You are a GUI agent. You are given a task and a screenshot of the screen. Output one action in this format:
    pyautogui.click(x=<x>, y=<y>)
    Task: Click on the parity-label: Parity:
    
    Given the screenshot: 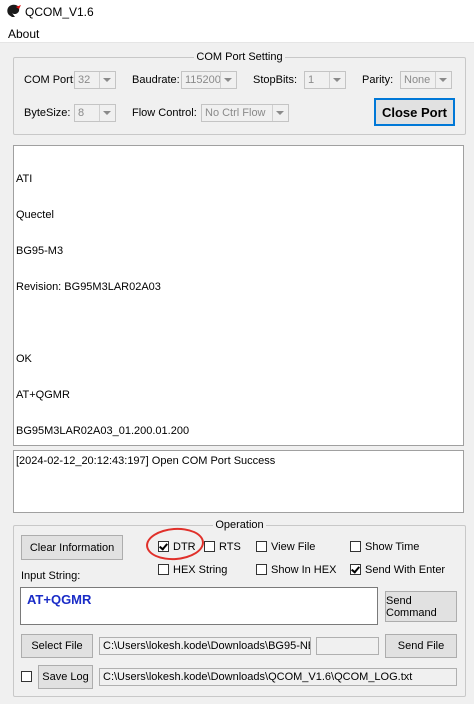 What is the action you would take?
    pyautogui.click(x=378, y=80)
    